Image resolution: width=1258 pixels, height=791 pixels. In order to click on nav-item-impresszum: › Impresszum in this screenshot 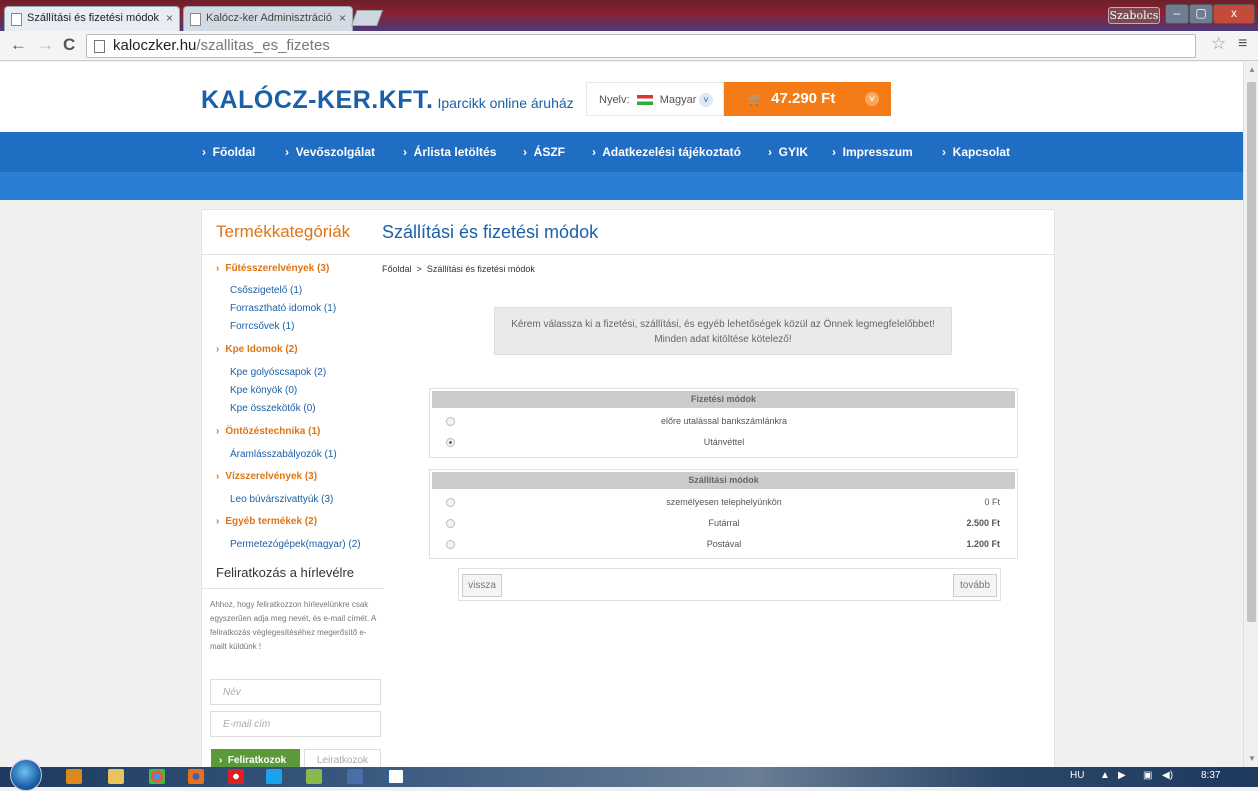, I will do `click(872, 152)`.